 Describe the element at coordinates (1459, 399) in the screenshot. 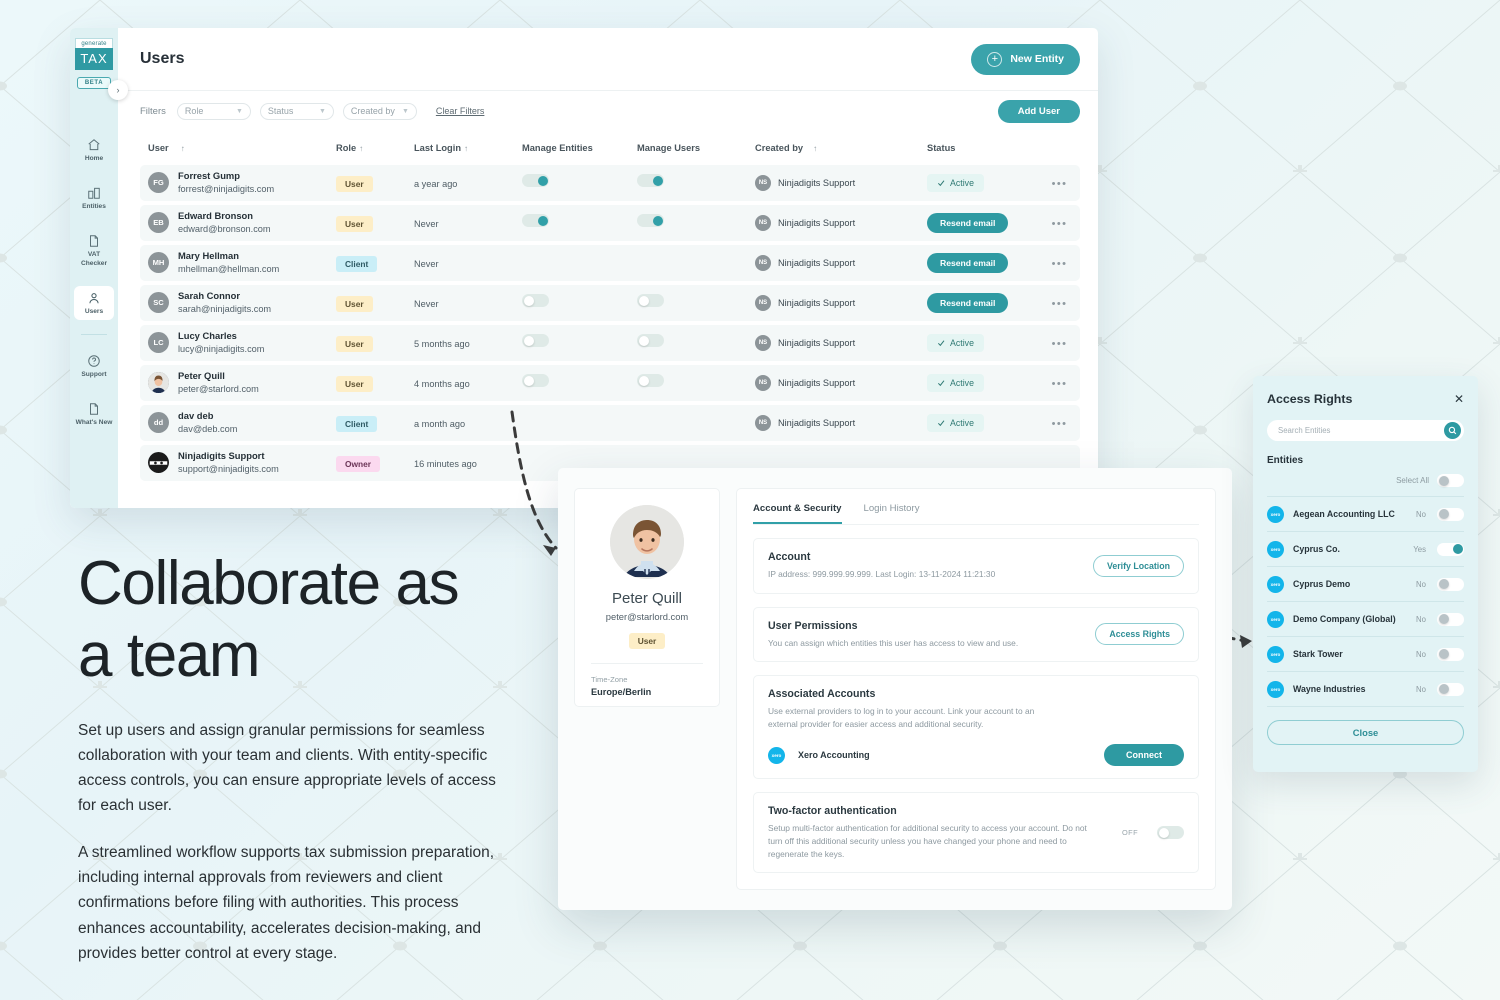

I see `close-icon: ✕` at that location.